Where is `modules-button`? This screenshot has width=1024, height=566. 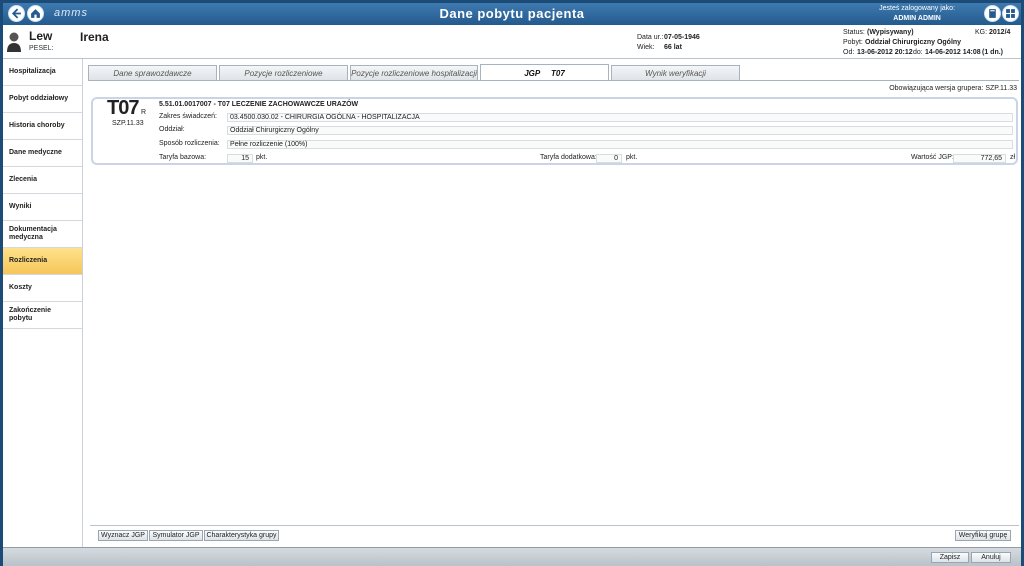 modules-button is located at coordinates (1010, 13).